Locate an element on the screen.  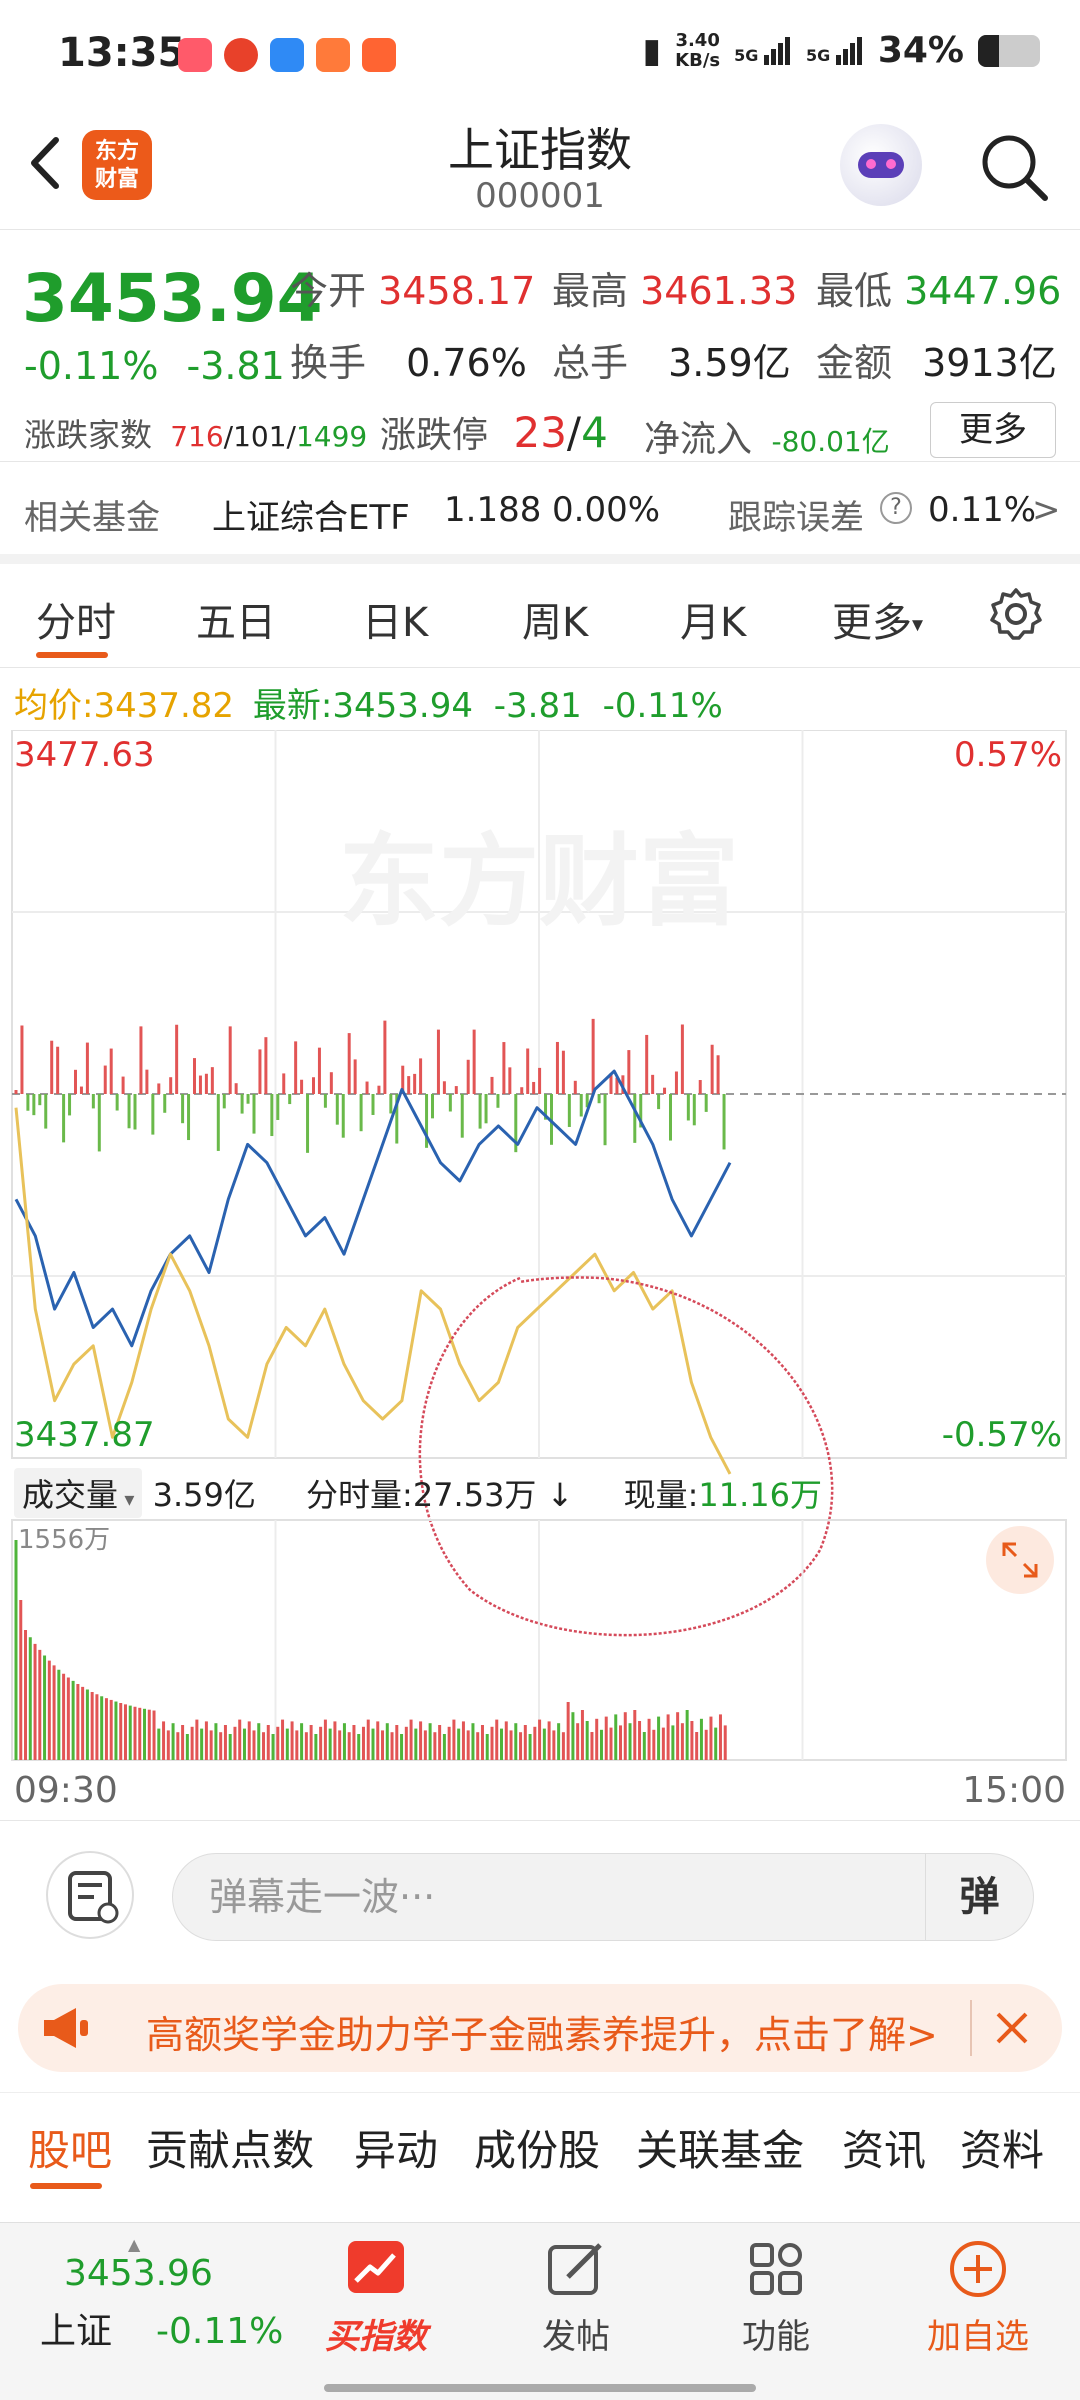
net-speed: 3.40 is located at coordinates (697, 40).